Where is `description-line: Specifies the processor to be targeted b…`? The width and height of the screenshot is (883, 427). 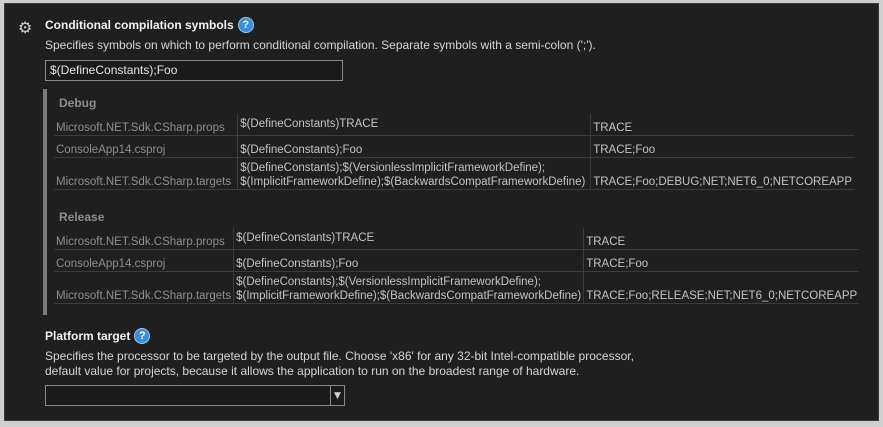
description-line: Specifies the processor to be targeted b… is located at coordinates (339, 356).